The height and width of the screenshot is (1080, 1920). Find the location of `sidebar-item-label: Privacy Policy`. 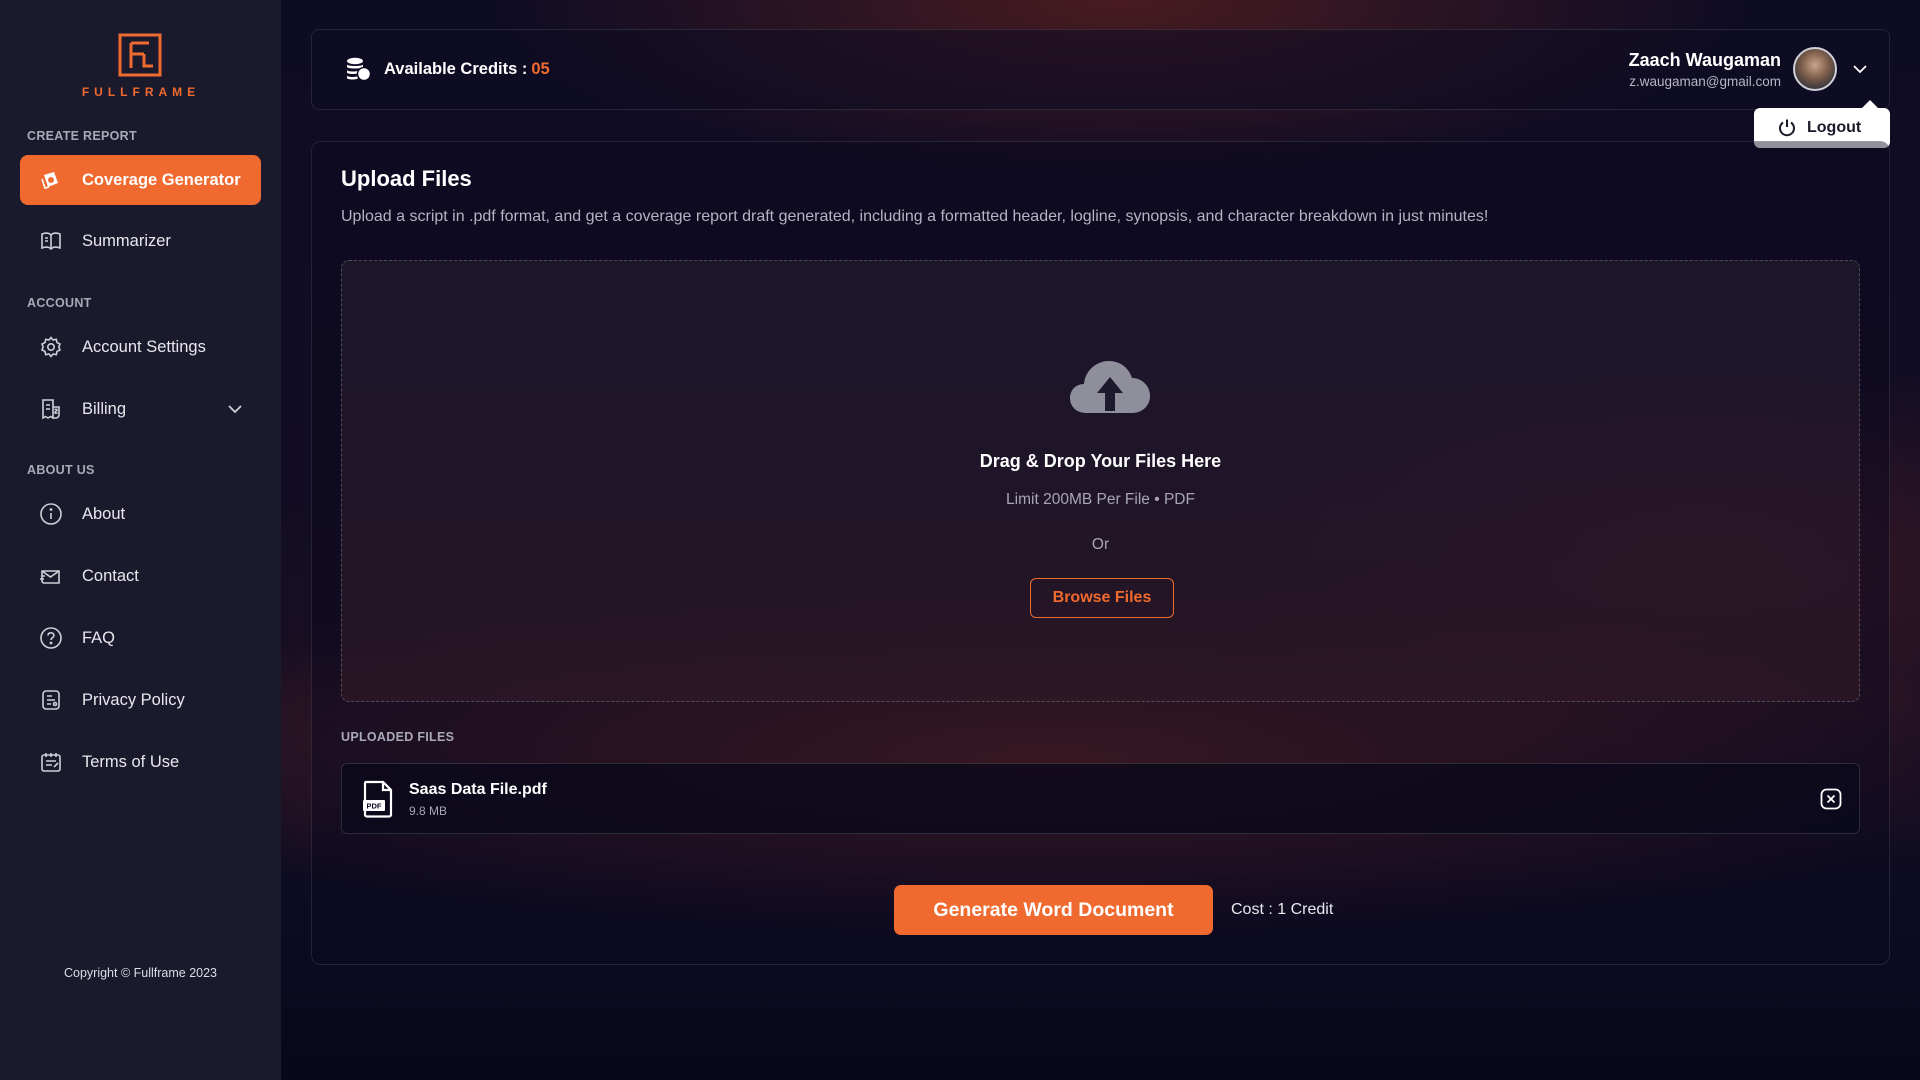

sidebar-item-label: Privacy Policy is located at coordinates (133, 699).